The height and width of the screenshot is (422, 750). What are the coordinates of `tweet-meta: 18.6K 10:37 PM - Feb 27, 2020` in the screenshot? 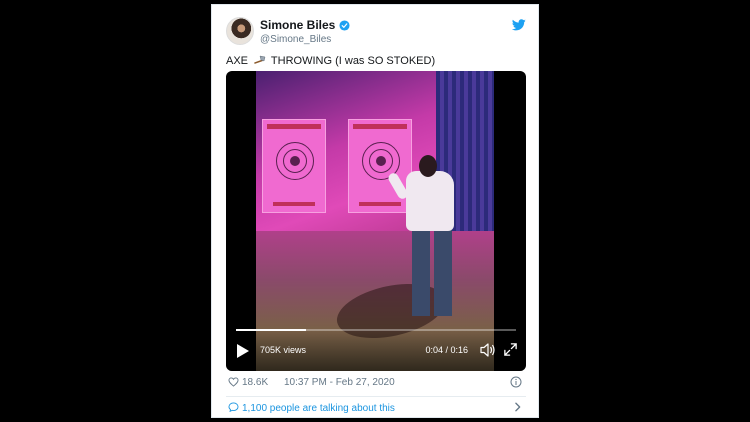 It's located at (376, 383).